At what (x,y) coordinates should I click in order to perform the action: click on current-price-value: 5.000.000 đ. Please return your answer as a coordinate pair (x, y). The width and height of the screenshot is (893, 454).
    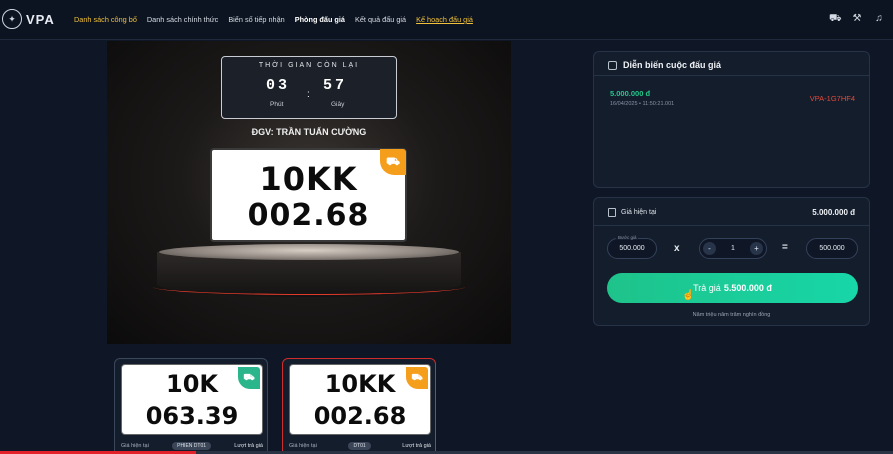
    Looking at the image, I should click on (833, 212).